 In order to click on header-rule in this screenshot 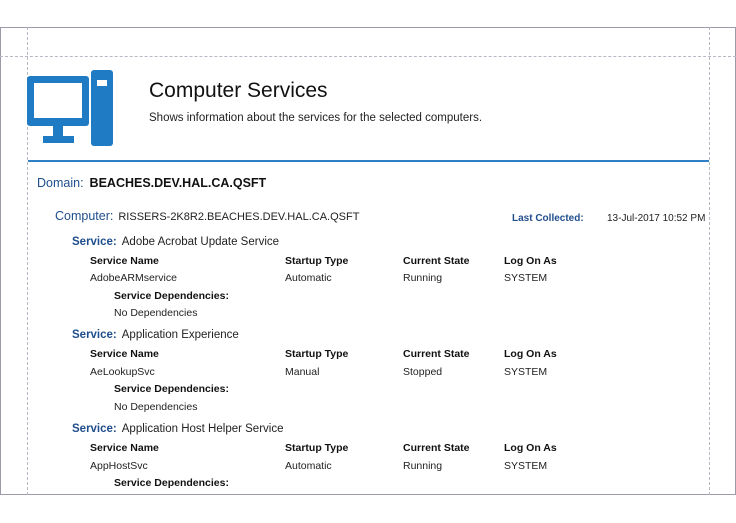, I will do `click(368, 161)`.